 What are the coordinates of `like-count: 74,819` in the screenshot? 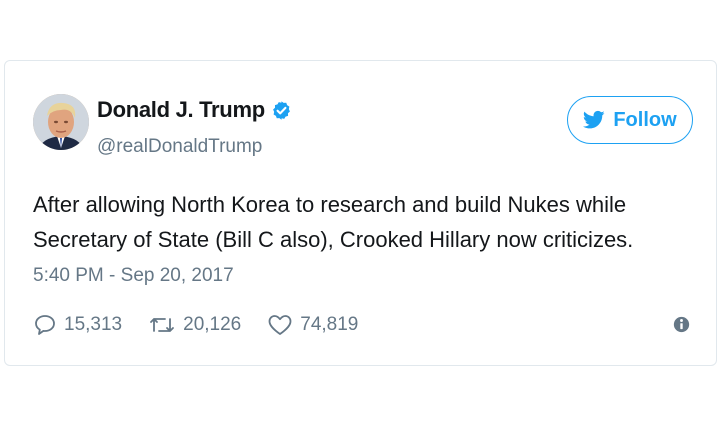 It's located at (329, 324).